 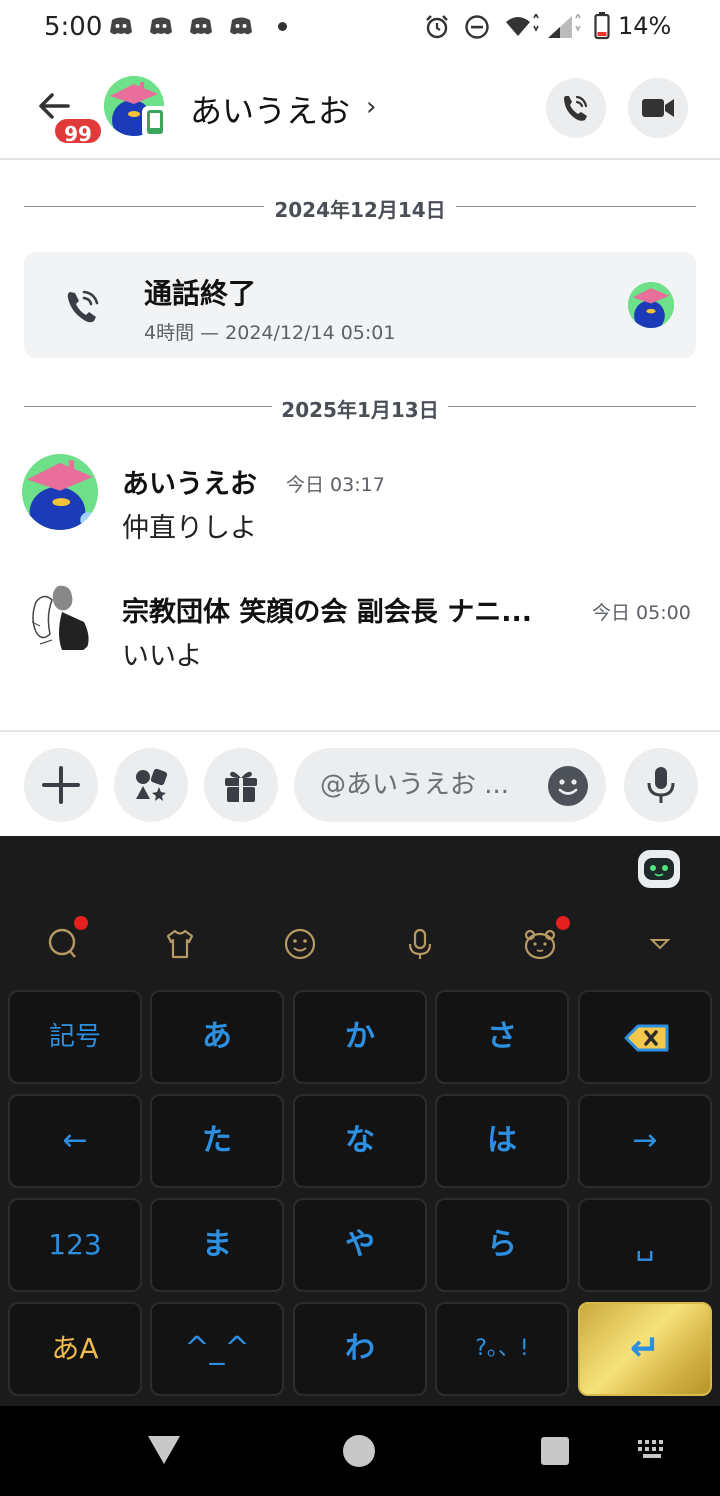 What do you see at coordinates (360, 504) in the screenshot?
I see `message-item: あいうえお 今日 03:17 仲直りしよ` at bounding box center [360, 504].